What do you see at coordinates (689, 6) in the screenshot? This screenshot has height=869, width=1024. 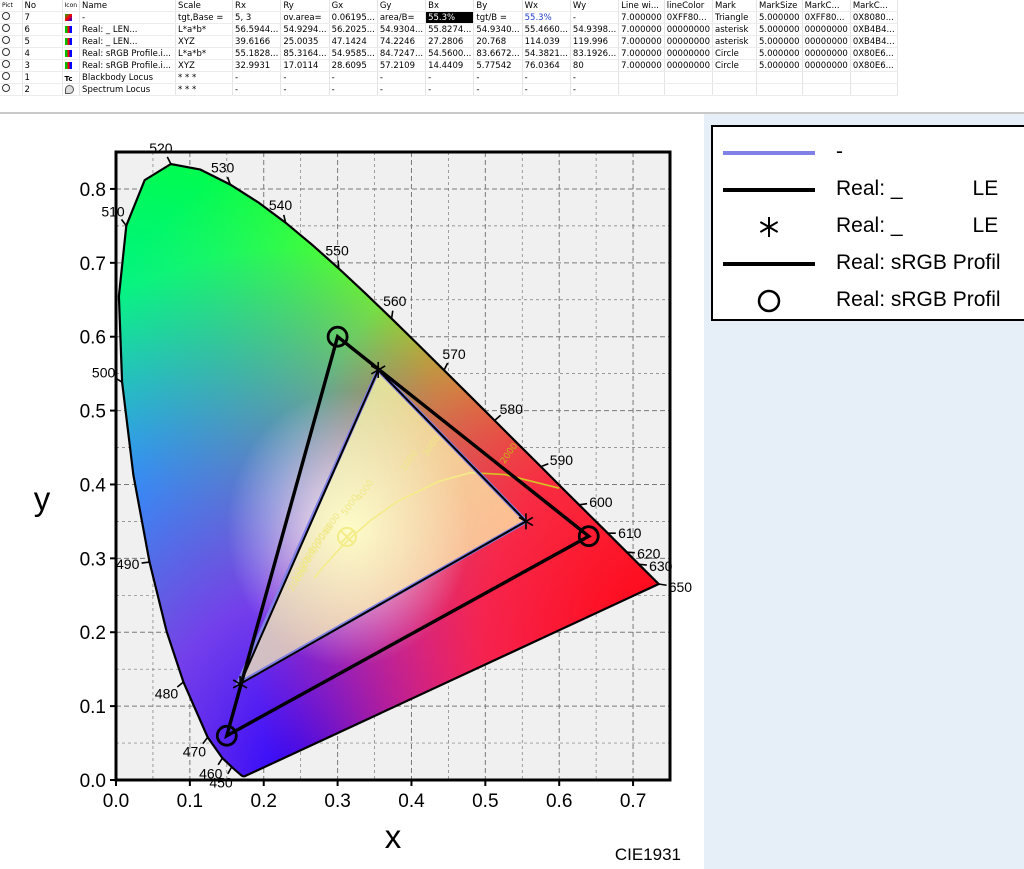 I see `column-header: lineColor` at bounding box center [689, 6].